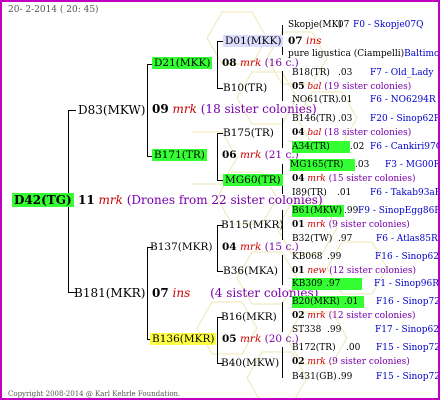 Image resolution: width=440 pixels, height=400 pixels. What do you see at coordinates (366, 147) in the screenshot?
I see `ancestor-row: A34(TR) .02 F6 - Cankiri97Q` at bounding box center [366, 147].